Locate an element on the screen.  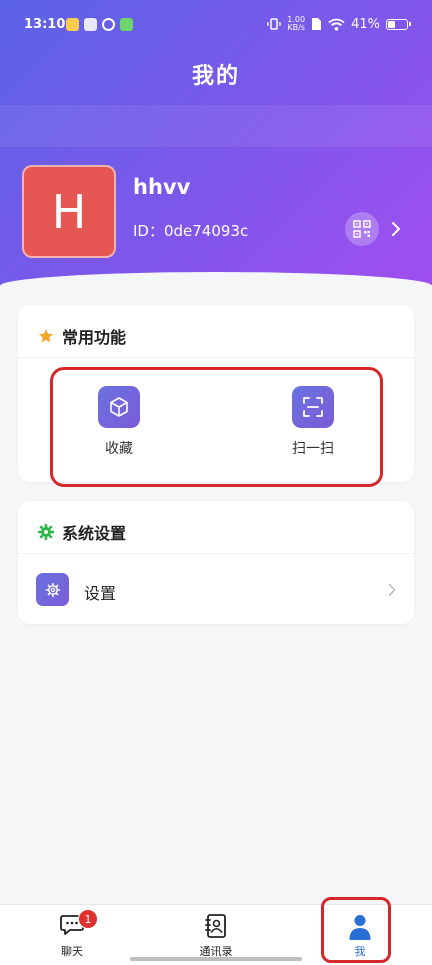
wifi-icon is located at coordinates (336, 24).